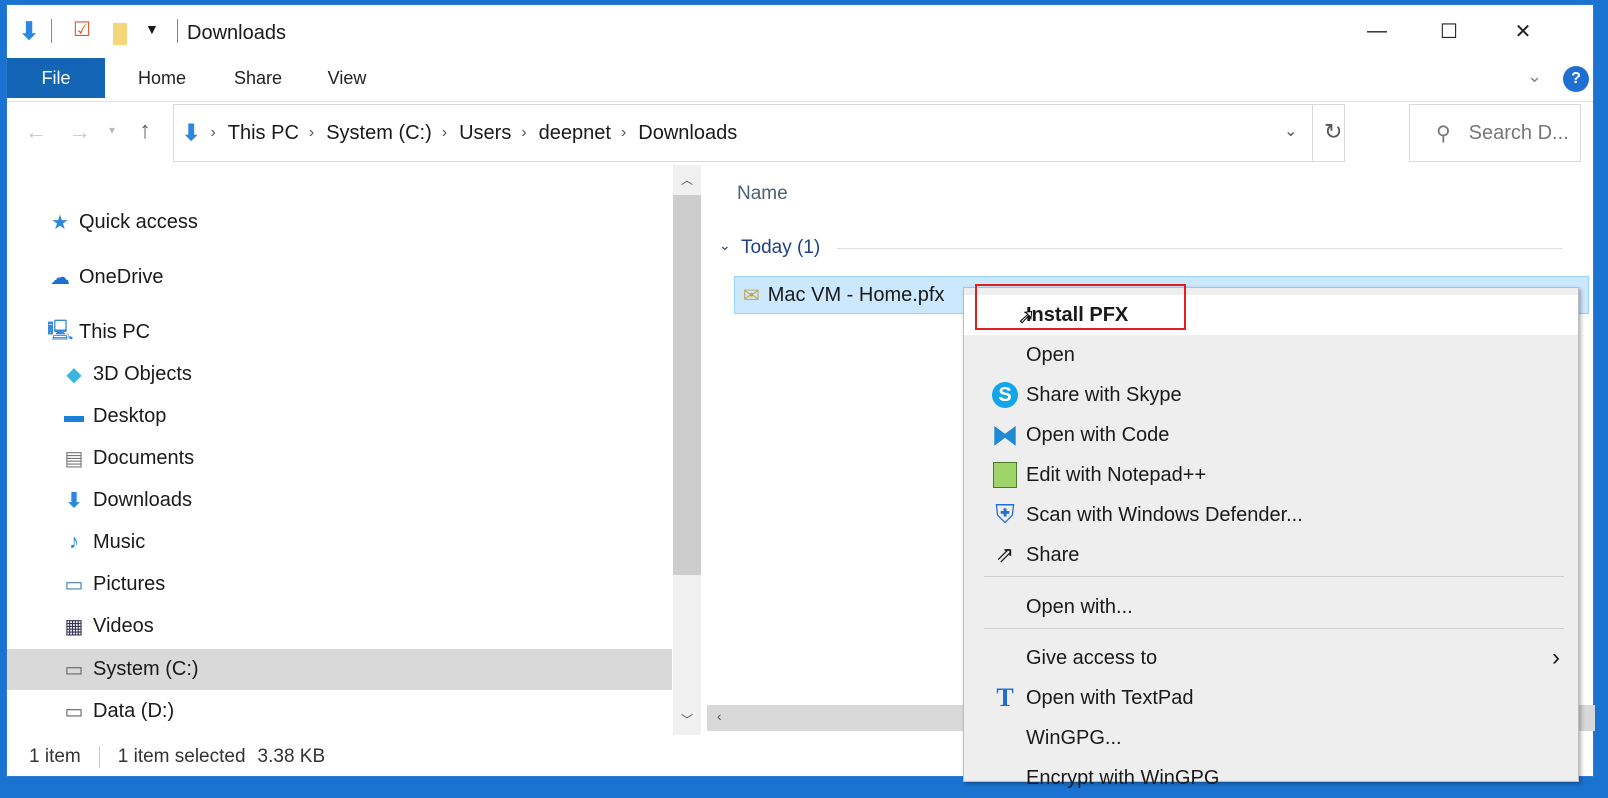 The height and width of the screenshot is (798, 1608). I want to click on cloud-icon: ☁, so click(60, 278).